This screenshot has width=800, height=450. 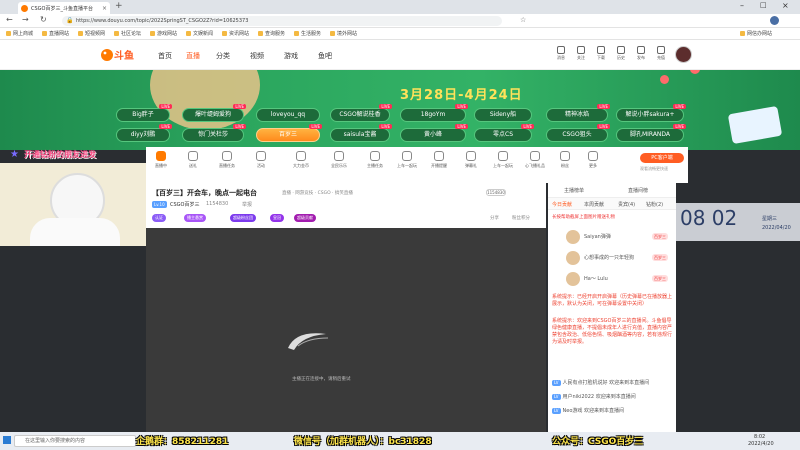 What do you see at coordinates (774, 20) in the screenshot?
I see `profile-avatar` at bounding box center [774, 20].